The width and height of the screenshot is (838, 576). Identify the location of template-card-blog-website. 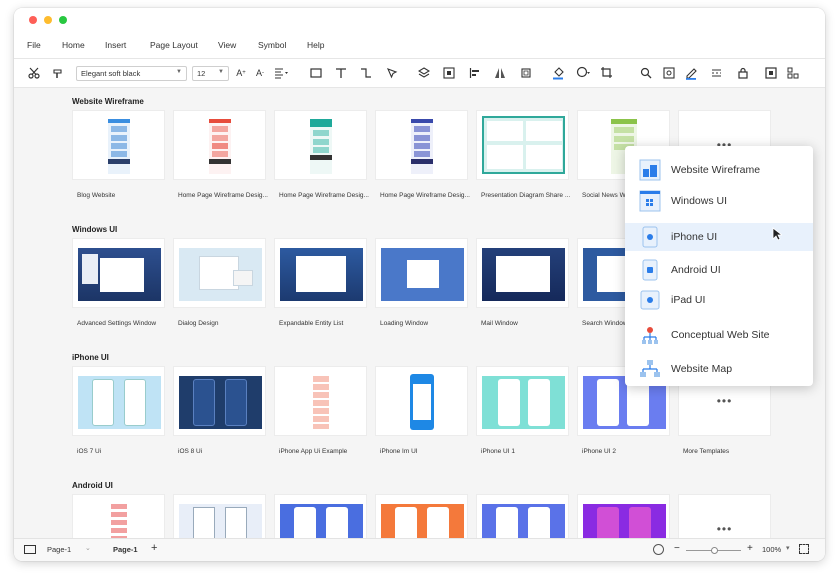
(118, 145).